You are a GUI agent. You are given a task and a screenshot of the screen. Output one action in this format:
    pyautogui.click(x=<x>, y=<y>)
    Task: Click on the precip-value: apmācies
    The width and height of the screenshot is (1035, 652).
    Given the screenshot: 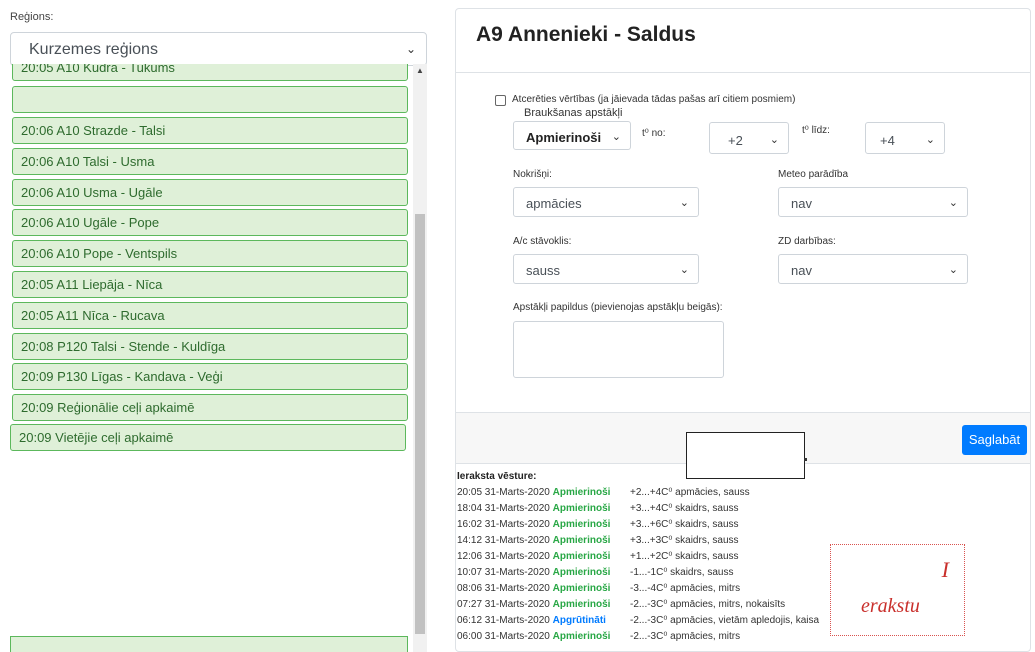 What is the action you would take?
    pyautogui.click(x=554, y=203)
    